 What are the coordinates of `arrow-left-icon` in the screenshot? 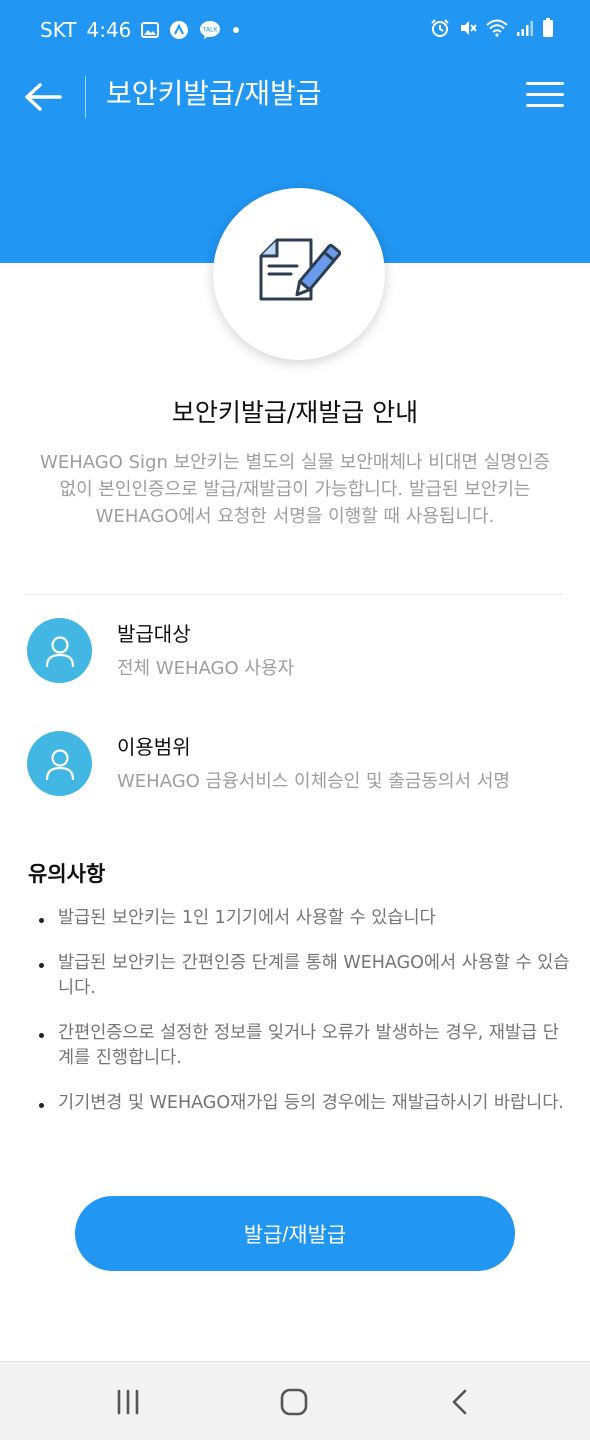 It's located at (43, 97).